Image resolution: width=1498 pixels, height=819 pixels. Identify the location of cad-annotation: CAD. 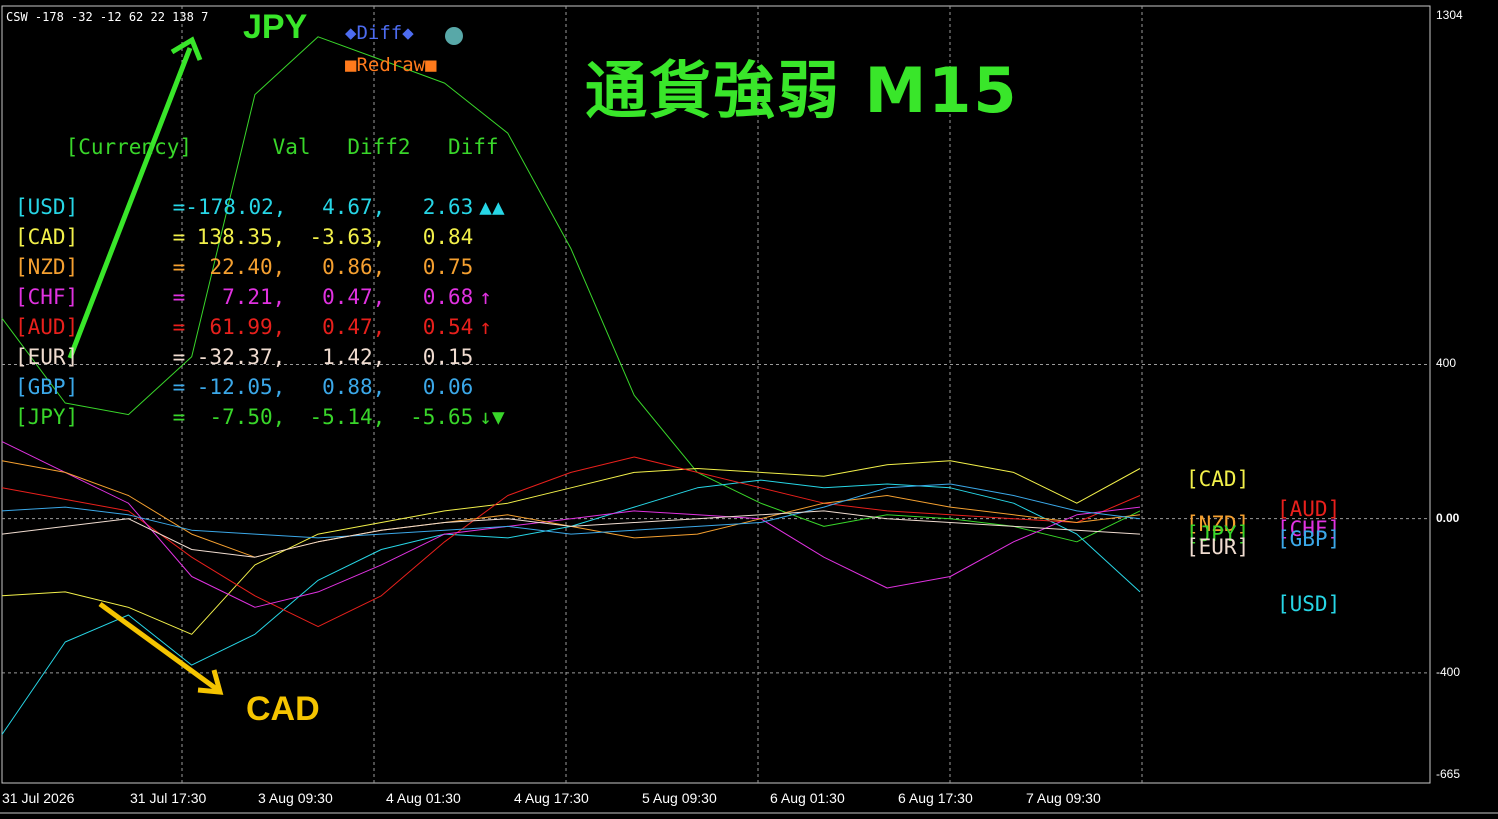
(283, 709).